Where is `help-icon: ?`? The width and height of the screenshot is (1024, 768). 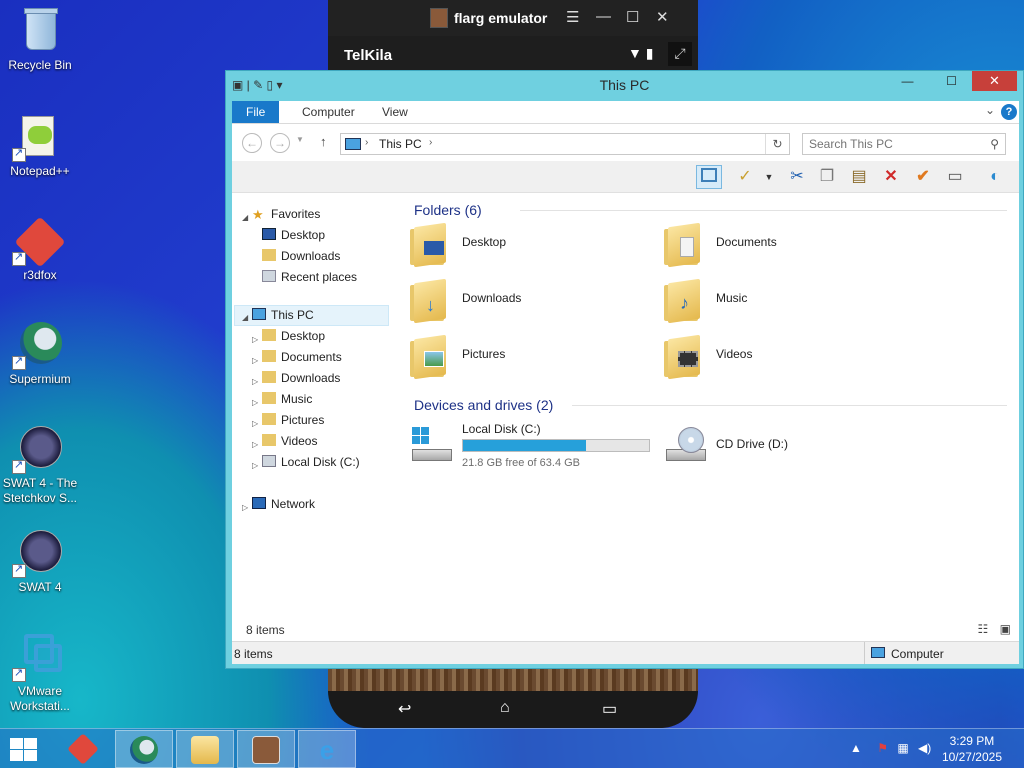 help-icon: ? is located at coordinates (1009, 112).